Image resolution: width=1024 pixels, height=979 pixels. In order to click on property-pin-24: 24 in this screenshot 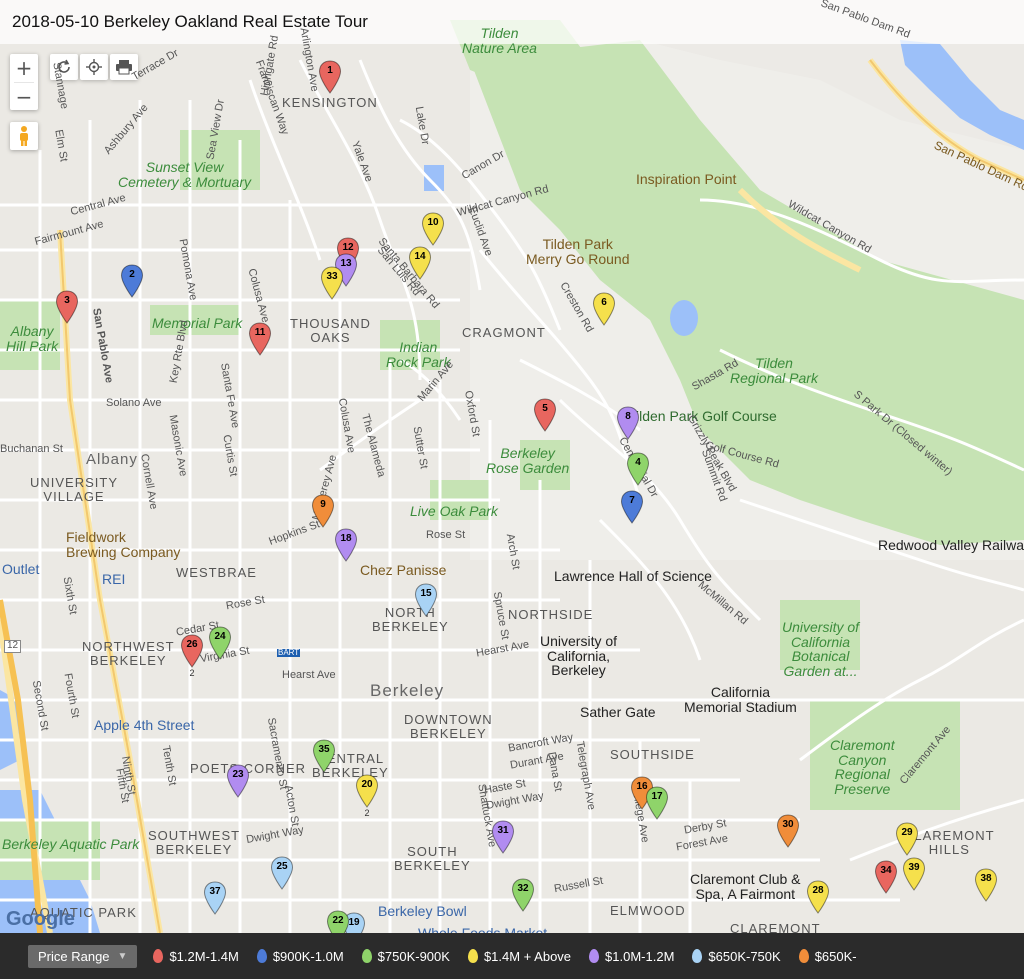, I will do `click(220, 643)`.